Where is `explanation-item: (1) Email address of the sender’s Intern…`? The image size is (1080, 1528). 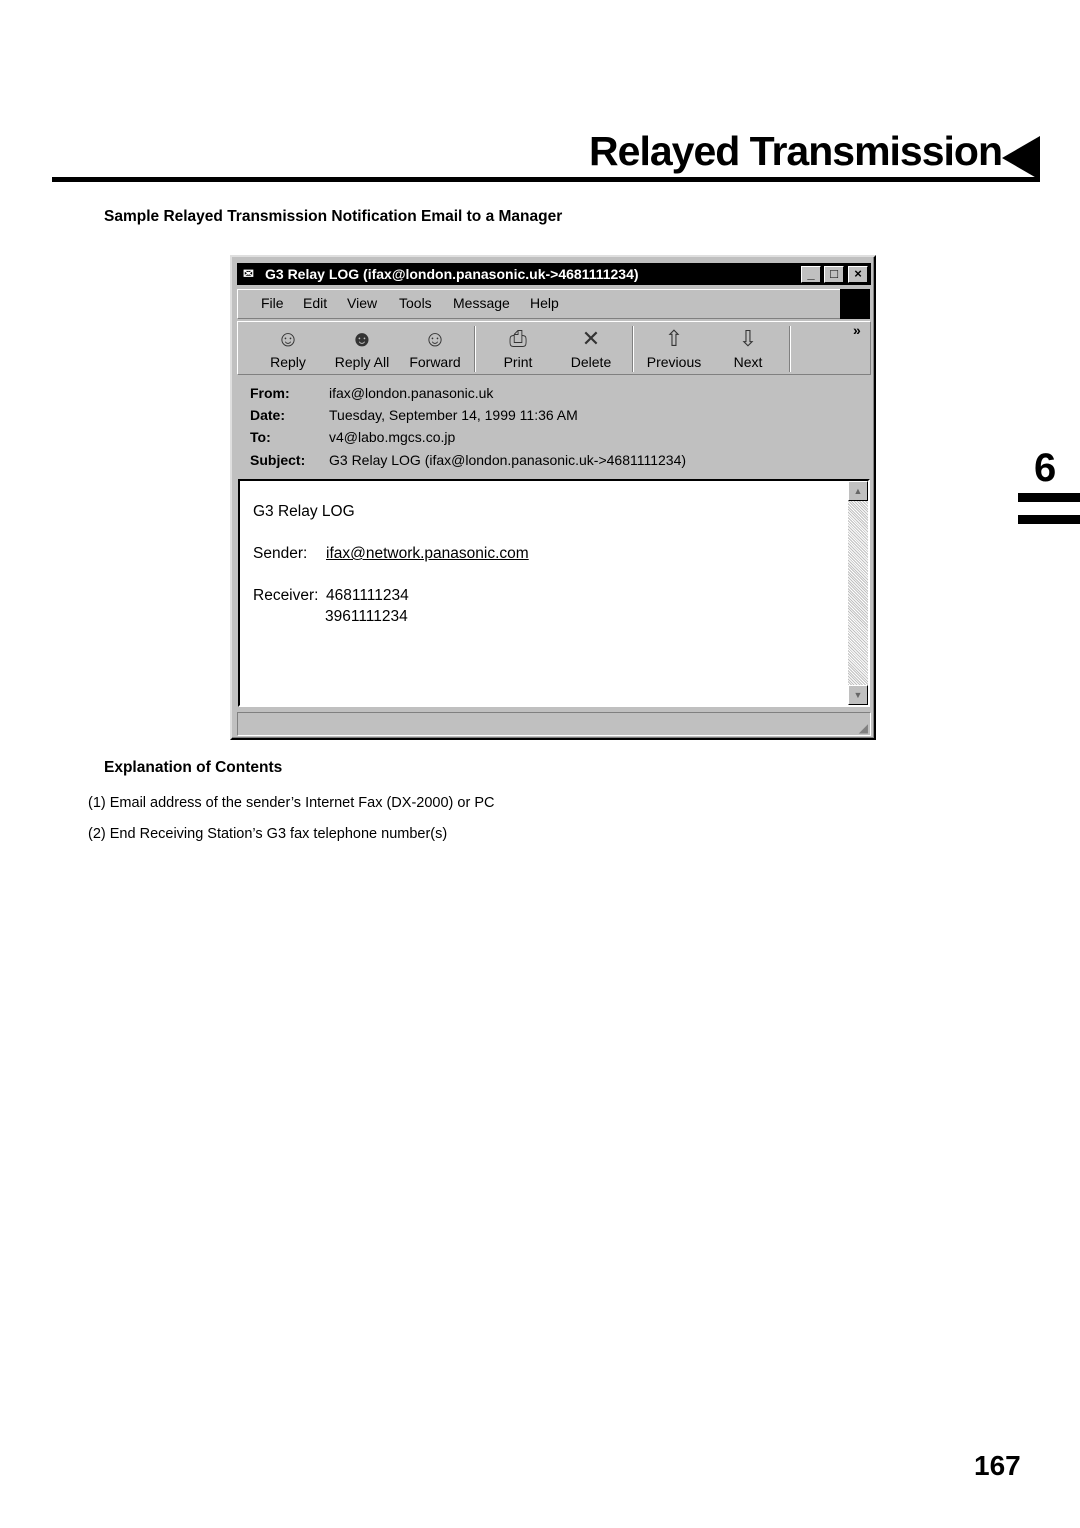
explanation-item: (1) Email address of the sender’s Intern… is located at coordinates (291, 803).